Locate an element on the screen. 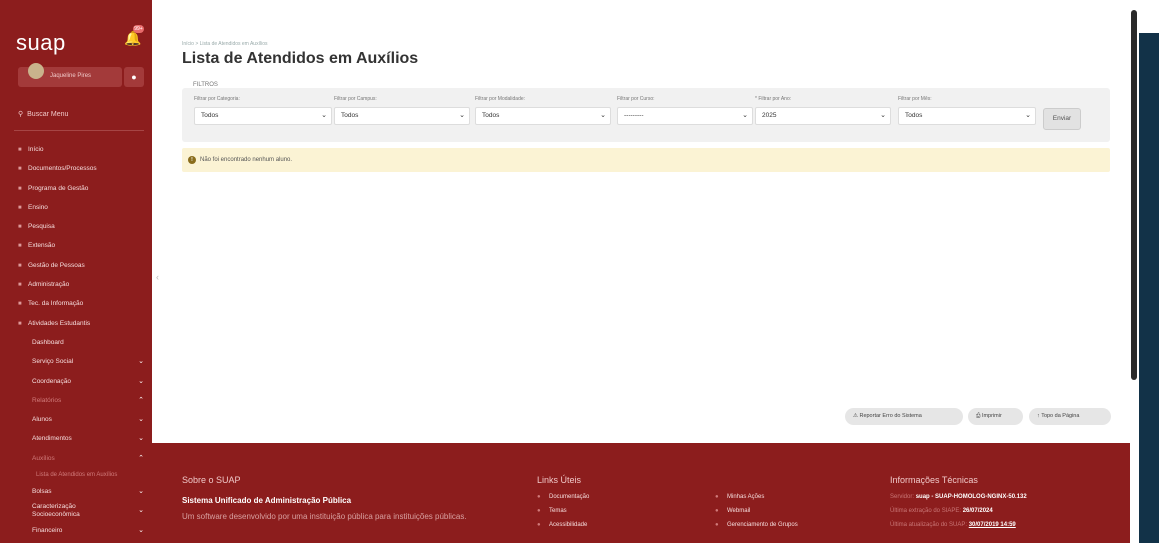  suap-logo: suap is located at coordinates (41, 43).